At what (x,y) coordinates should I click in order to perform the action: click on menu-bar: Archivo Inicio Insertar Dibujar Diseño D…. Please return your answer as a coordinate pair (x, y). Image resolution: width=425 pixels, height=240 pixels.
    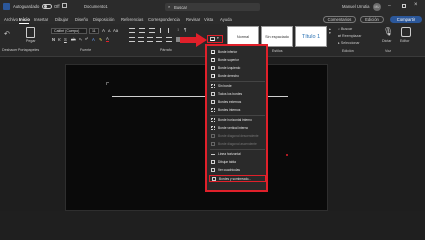
    Looking at the image, I should click on (212, 19).